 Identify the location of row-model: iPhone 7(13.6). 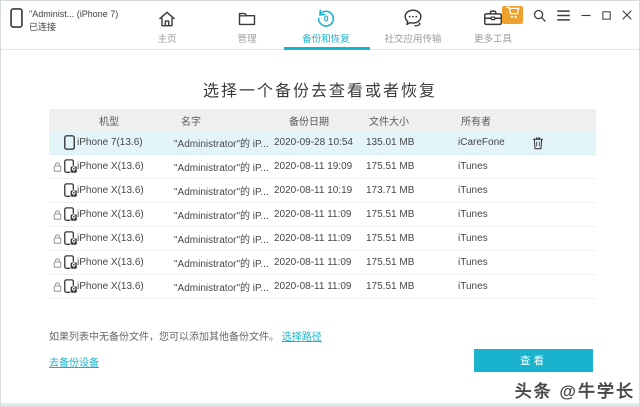
(110, 142).